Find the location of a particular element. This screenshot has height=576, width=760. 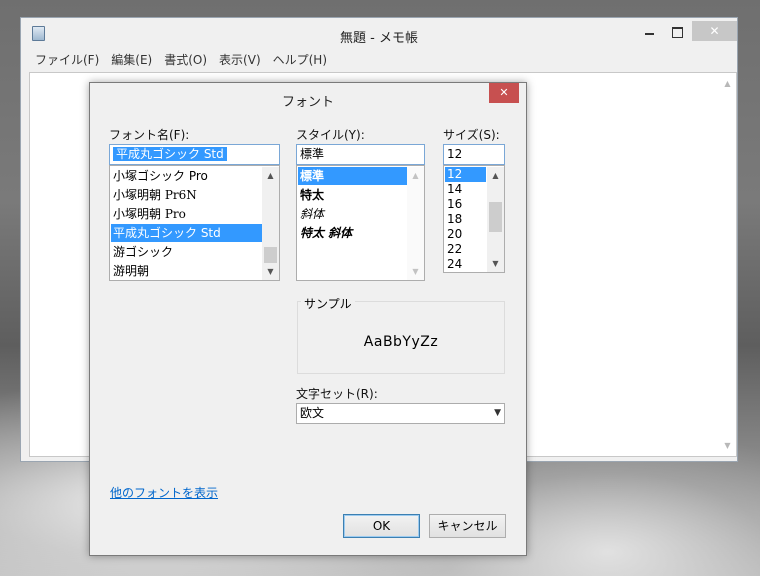

size-label: サイズ(S): is located at coordinates (471, 135).